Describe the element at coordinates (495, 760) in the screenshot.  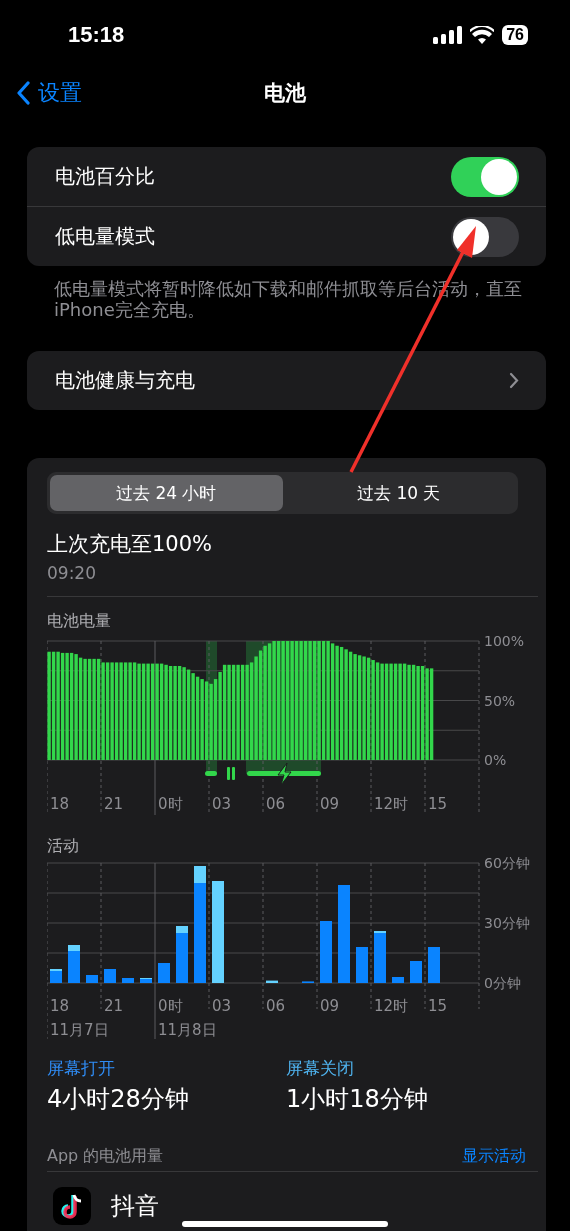
I see `axis-label: 0%` at that location.